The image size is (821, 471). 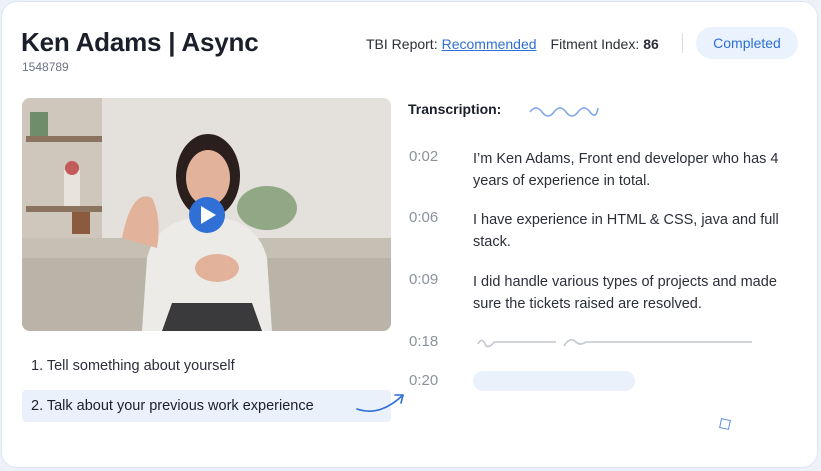 What do you see at coordinates (651, 44) in the screenshot?
I see `fitment-index-value: 86` at bounding box center [651, 44].